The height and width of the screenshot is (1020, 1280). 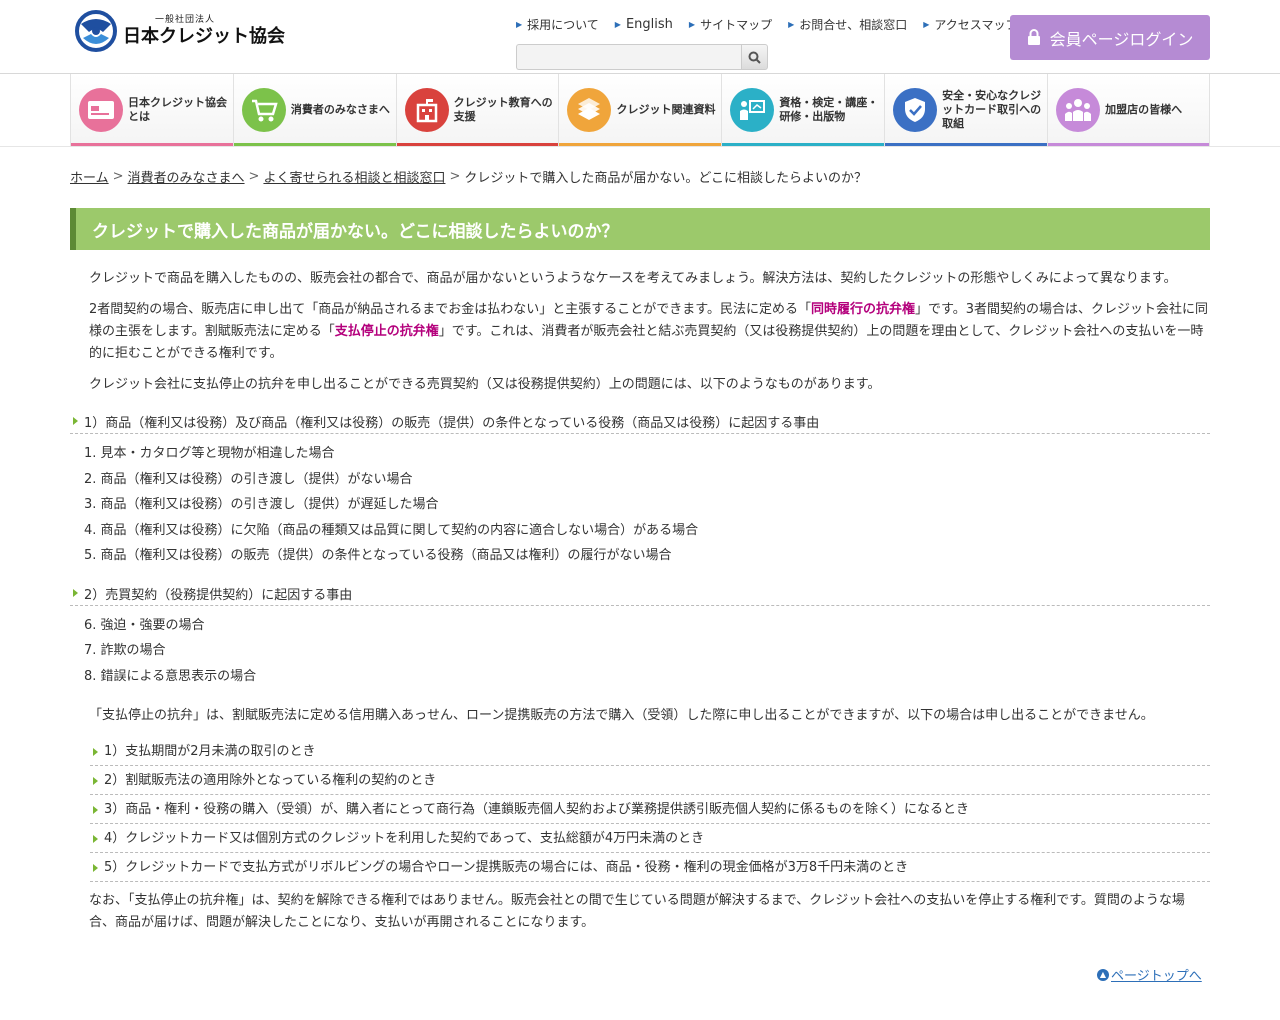 I want to click on nav-item-consumers: 消費者のみなさまへ, so click(x=314, y=110).